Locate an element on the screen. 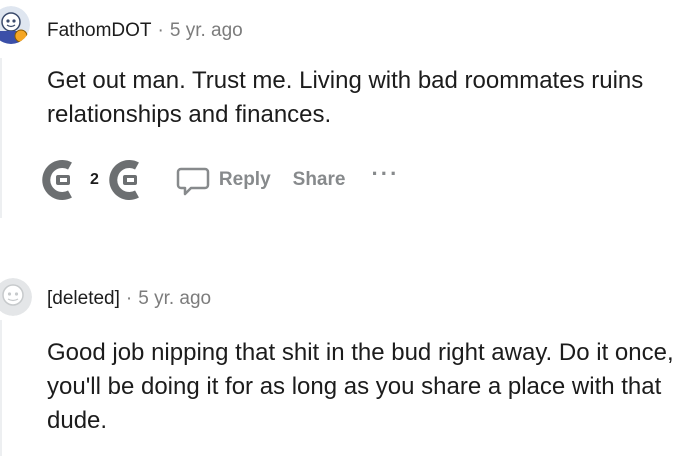 Image resolution: width=700 pixels, height=456 pixels. share-label: Share is located at coordinates (319, 179).